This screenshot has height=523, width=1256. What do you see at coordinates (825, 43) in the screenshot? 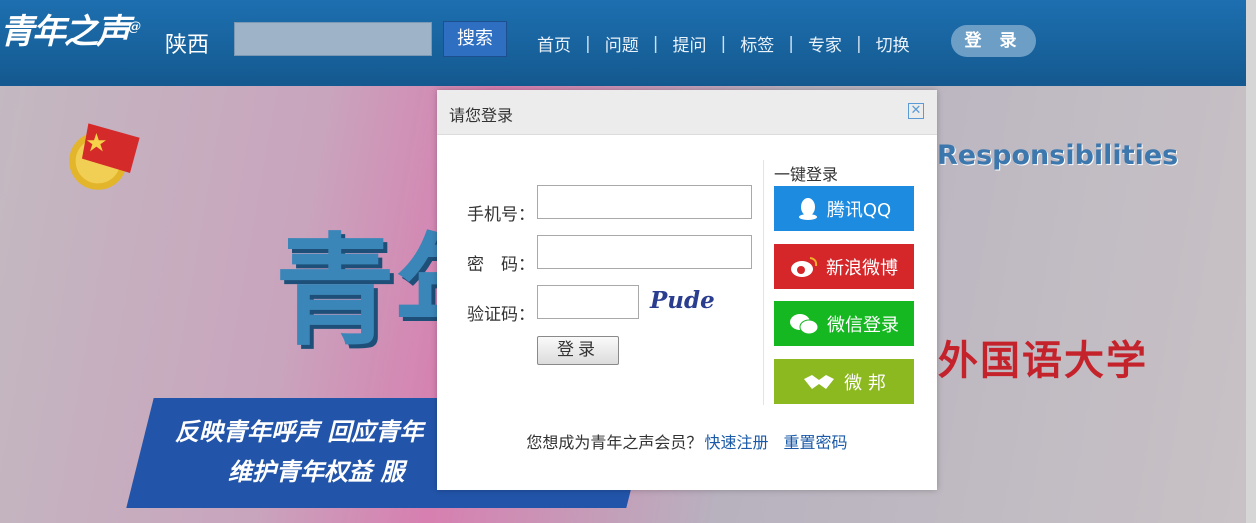
I see `nav-experts: 专家` at bounding box center [825, 43].